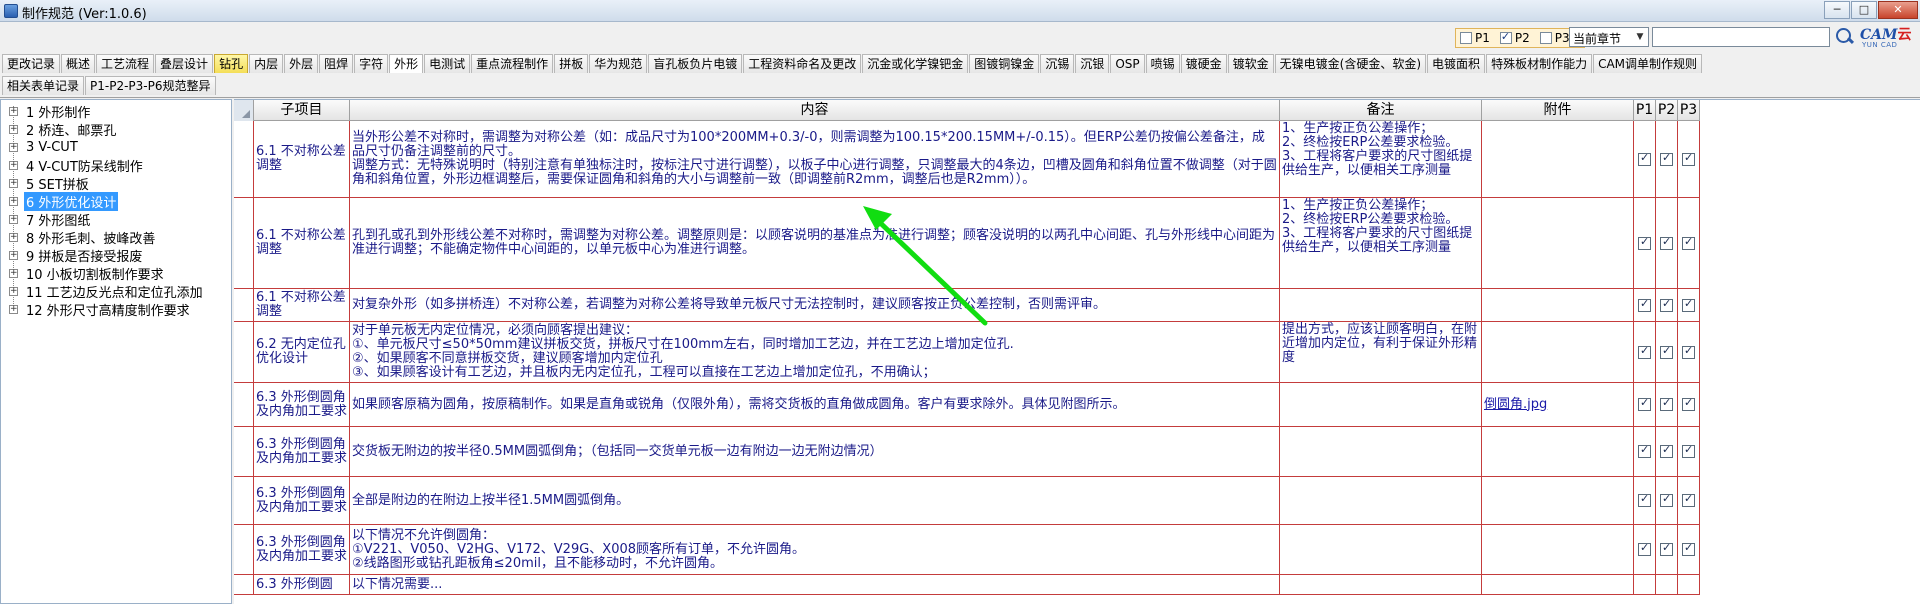 Image resolution: width=1920 pixels, height=604 pixels. I want to click on tab-19: 沉银, so click(1092, 63).